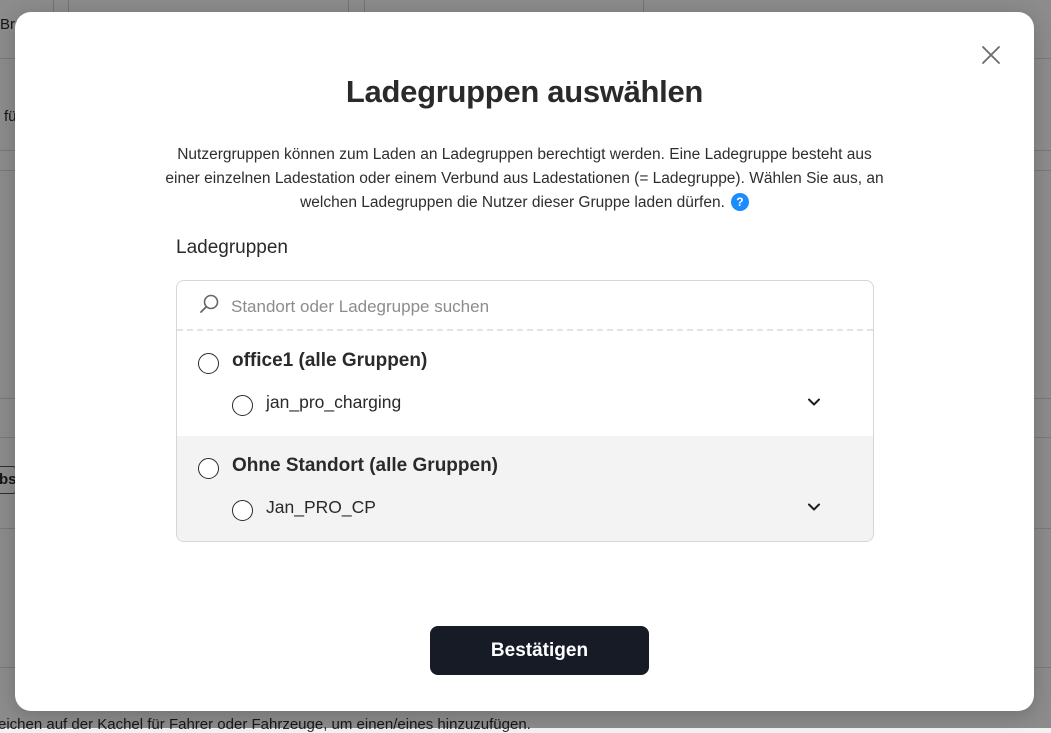  I want to click on subgroup-label: jan_pro_charging, so click(334, 402).